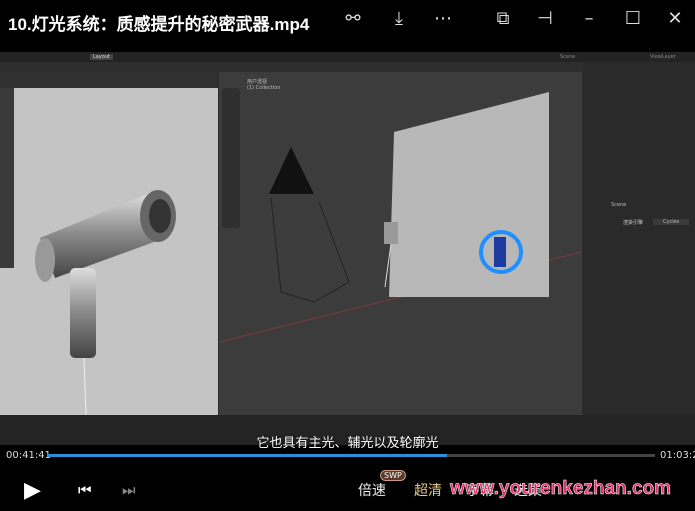  I want to click on watermark: www.yourenkezhan.com, so click(561, 489).